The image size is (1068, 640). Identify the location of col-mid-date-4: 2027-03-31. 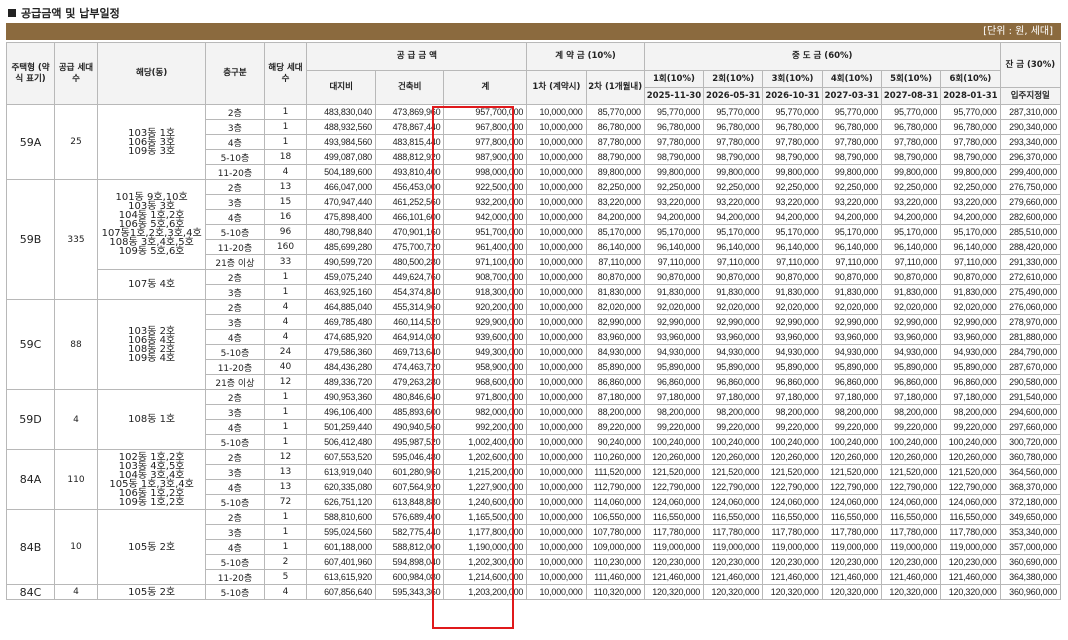
(851, 96).